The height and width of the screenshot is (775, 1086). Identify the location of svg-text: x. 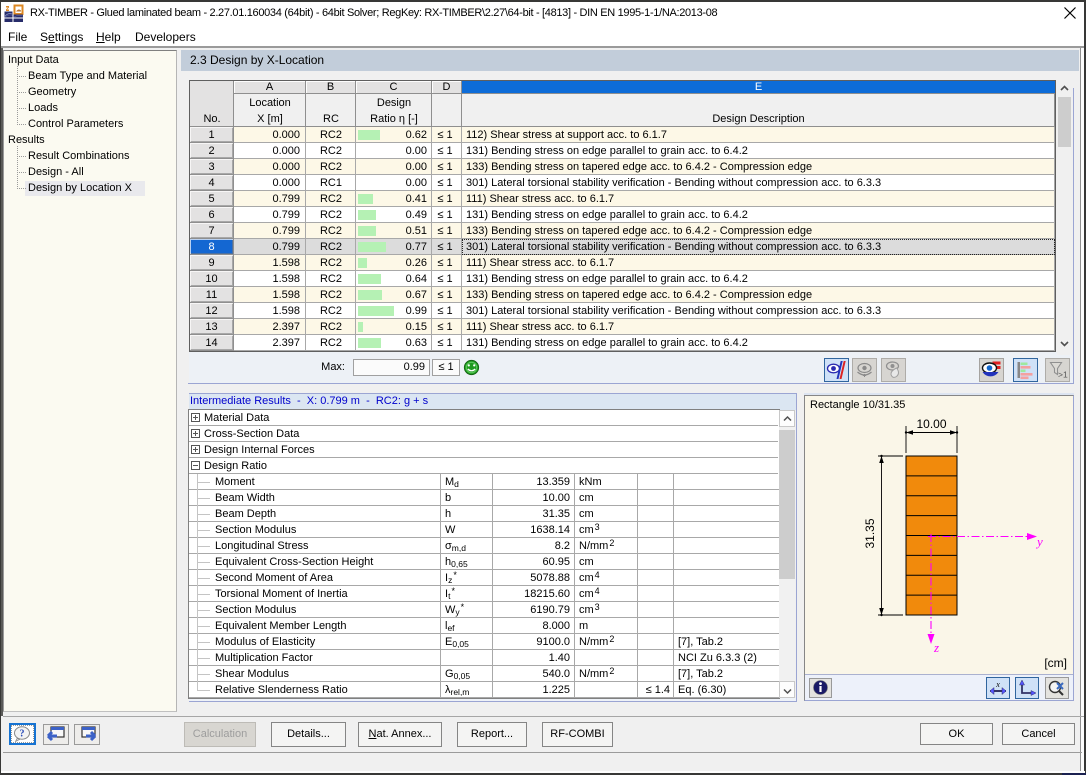
(997, 684).